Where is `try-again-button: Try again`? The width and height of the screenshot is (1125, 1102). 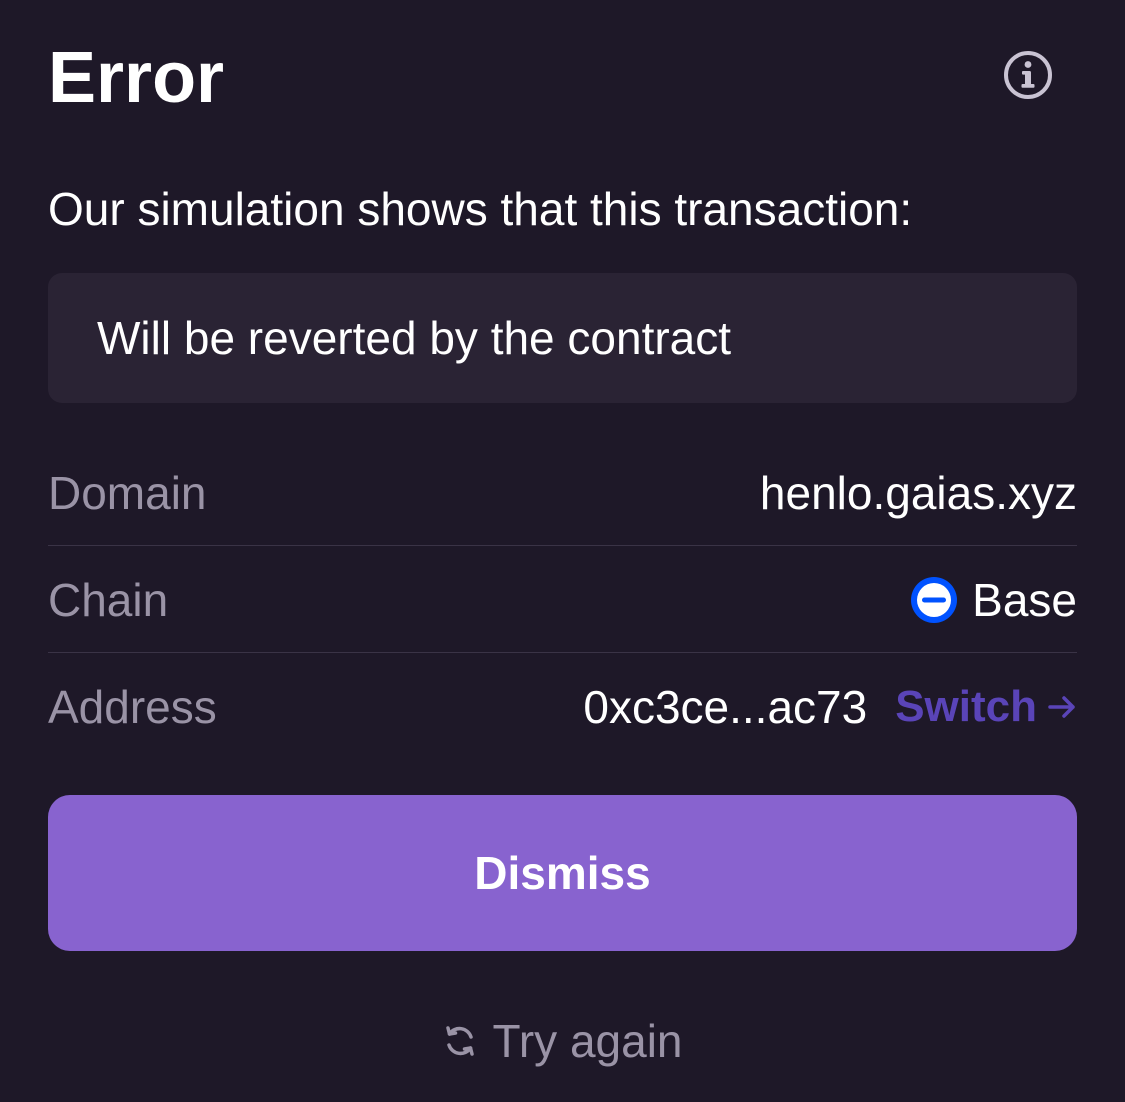 try-again-button: Try again is located at coordinates (562, 1041).